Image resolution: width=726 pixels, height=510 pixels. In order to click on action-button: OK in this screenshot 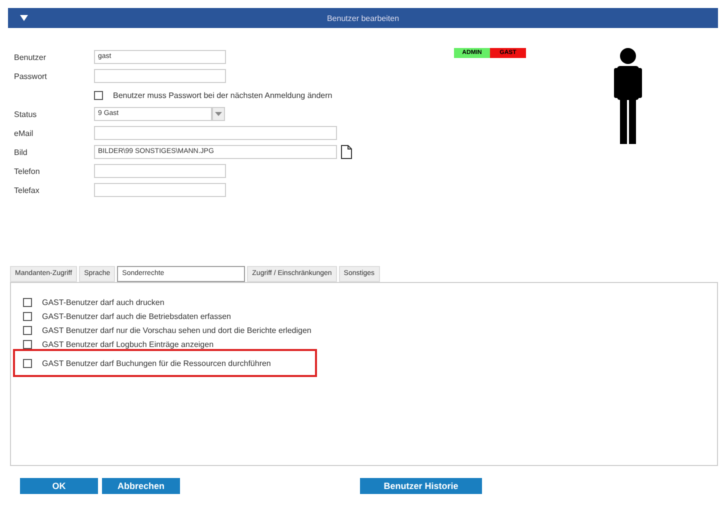, I will do `click(59, 486)`.